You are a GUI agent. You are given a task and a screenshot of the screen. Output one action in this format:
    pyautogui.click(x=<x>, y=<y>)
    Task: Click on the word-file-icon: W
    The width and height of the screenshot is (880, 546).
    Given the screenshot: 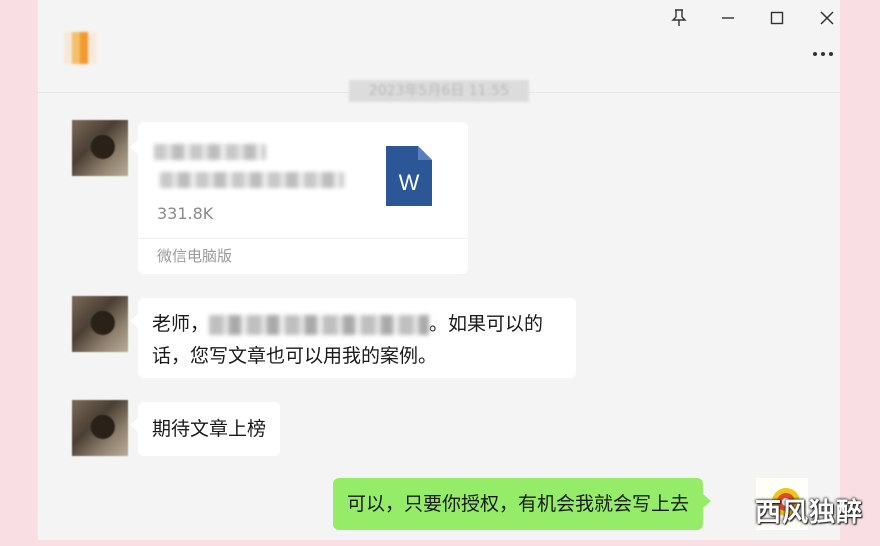 What is the action you would take?
    pyautogui.click(x=409, y=176)
    